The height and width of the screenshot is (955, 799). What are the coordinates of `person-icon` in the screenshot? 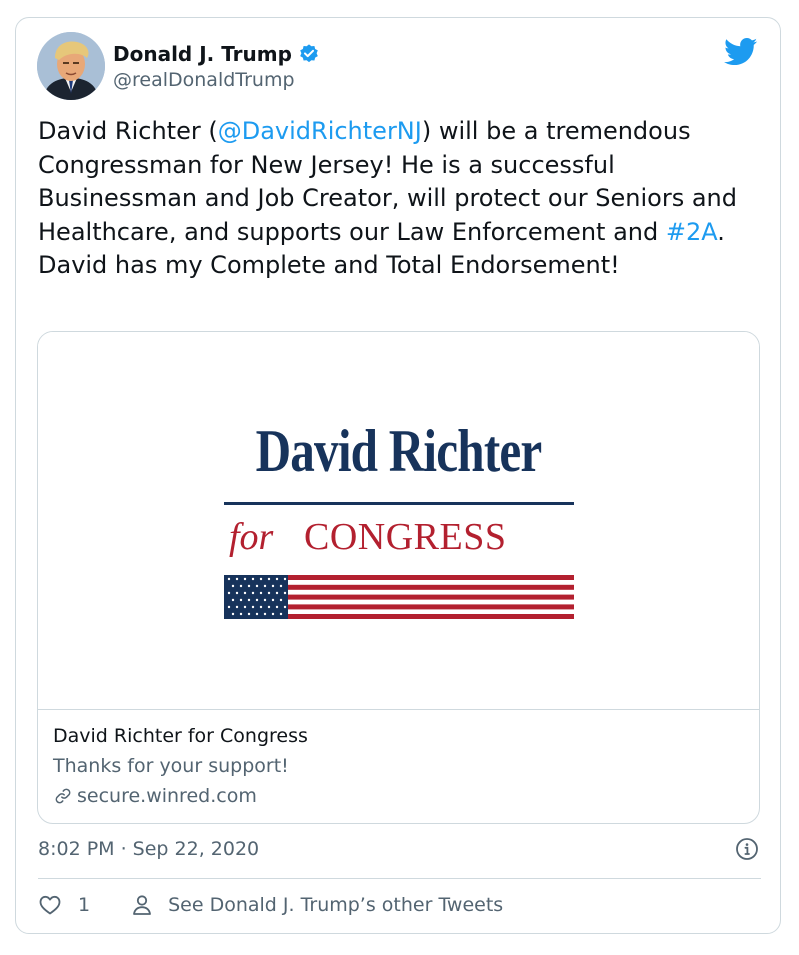 It's located at (142, 905).